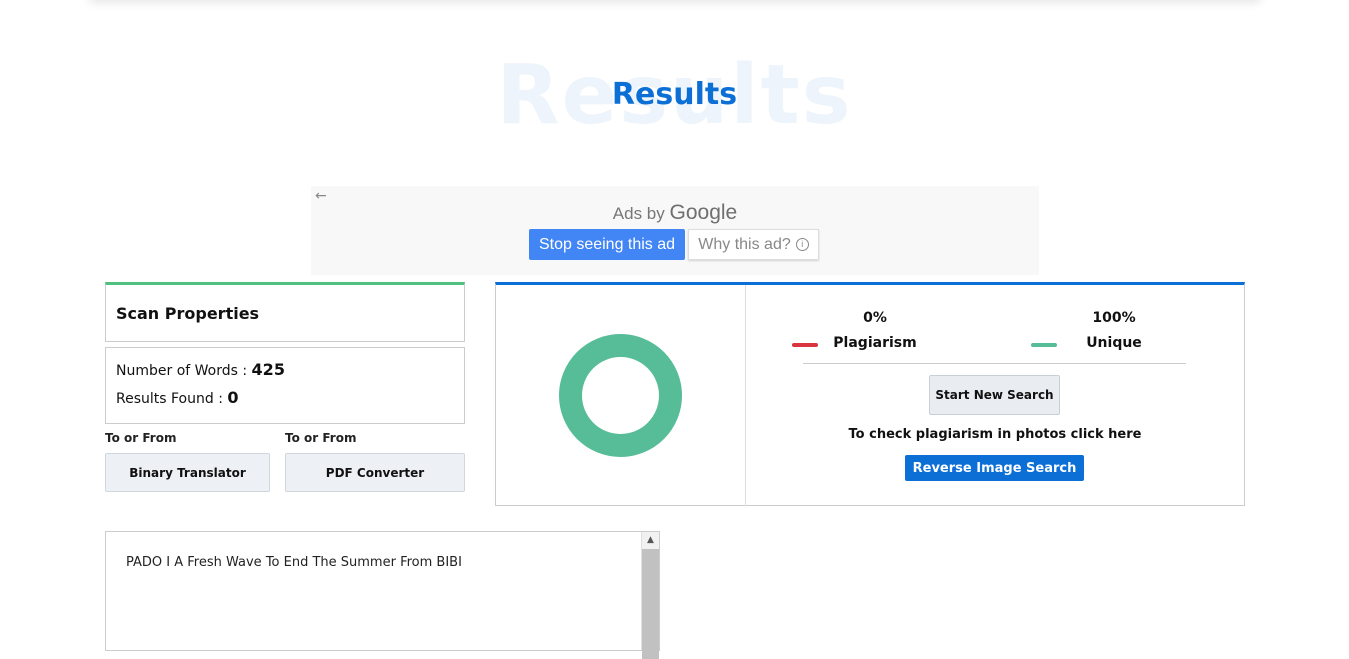 This screenshot has width=1349, height=659. I want to click on results-value: 0, so click(233, 397).